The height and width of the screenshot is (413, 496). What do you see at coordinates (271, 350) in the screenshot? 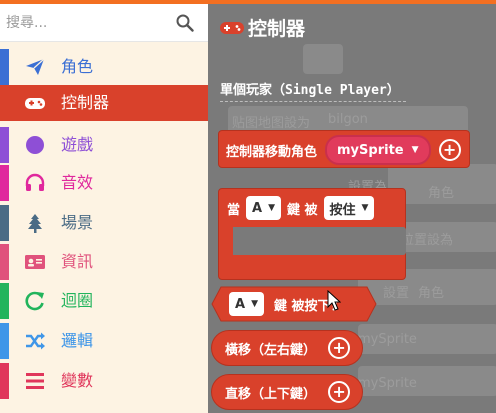
I see `block-label: 橫移（左右鍵）` at bounding box center [271, 350].